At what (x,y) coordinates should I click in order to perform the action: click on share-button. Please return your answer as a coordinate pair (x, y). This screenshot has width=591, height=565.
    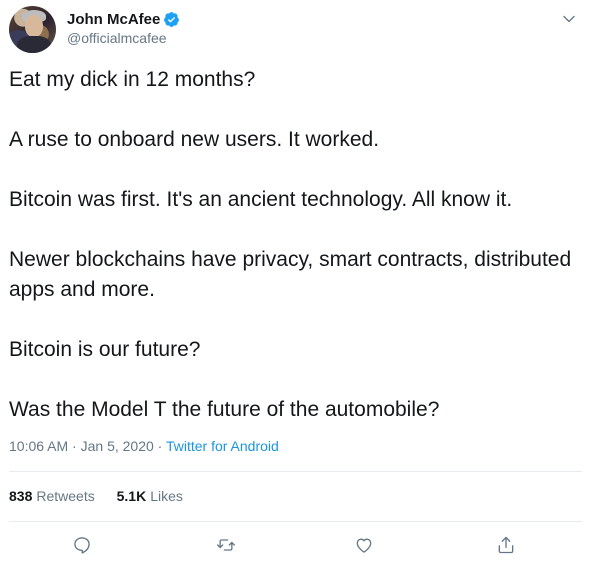
    Looking at the image, I should click on (507, 546).